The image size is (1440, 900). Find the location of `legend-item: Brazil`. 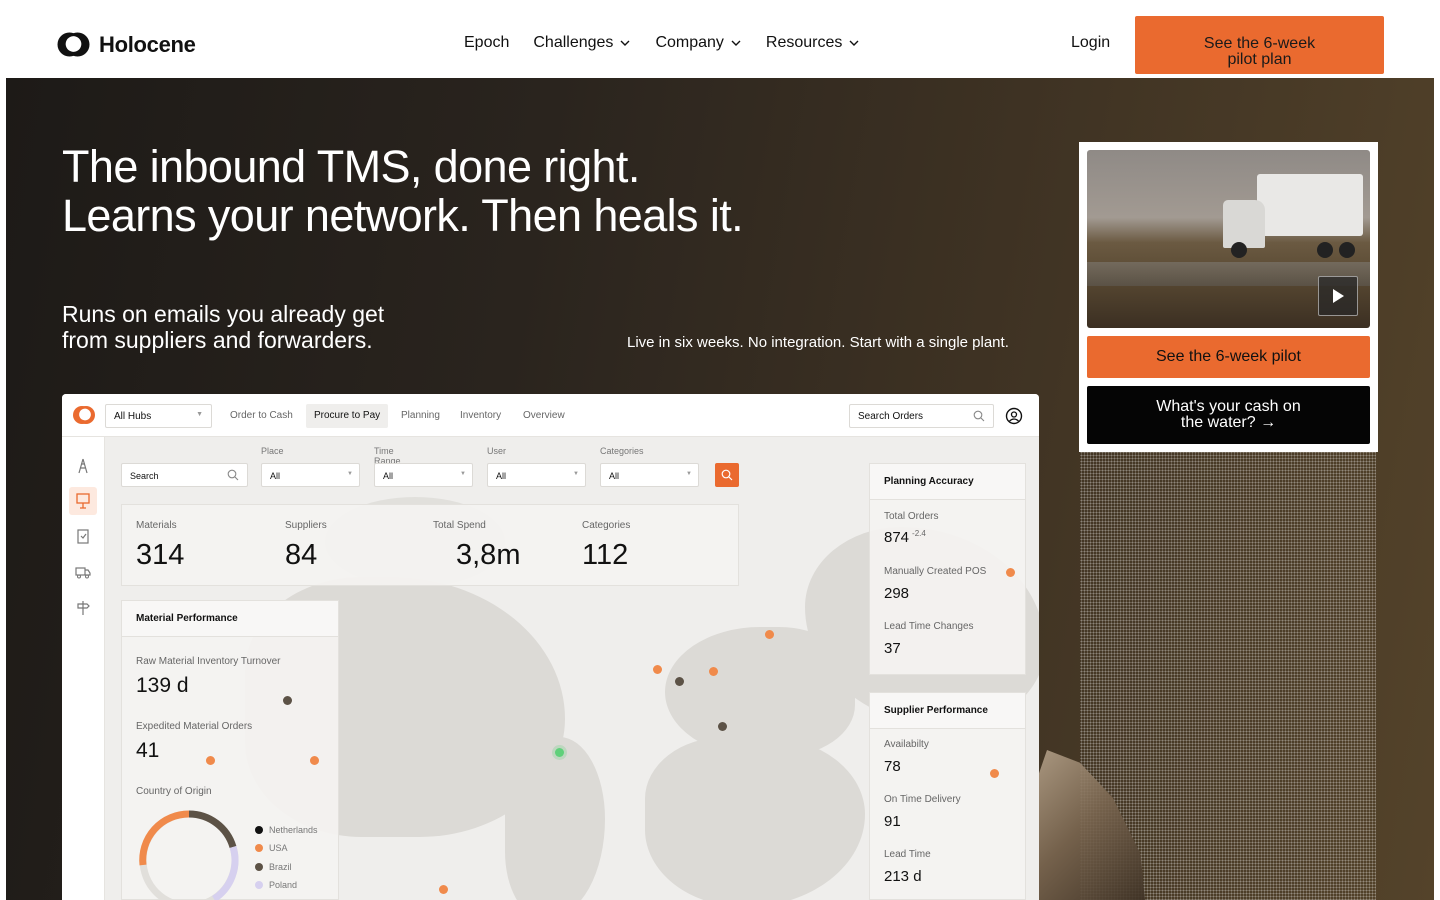

legend-item: Brazil is located at coordinates (273, 867).